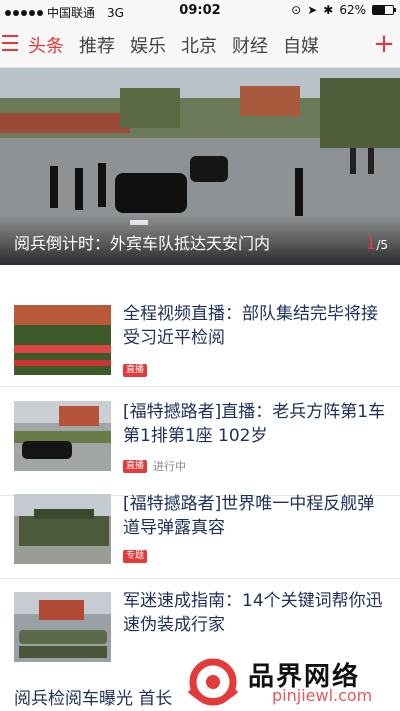  I want to click on battery-percent: 62%, so click(352, 10).